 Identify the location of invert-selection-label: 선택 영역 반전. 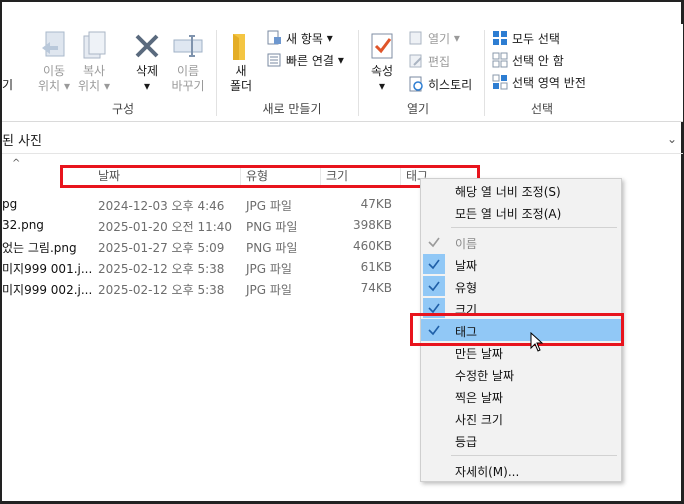
(549, 82).